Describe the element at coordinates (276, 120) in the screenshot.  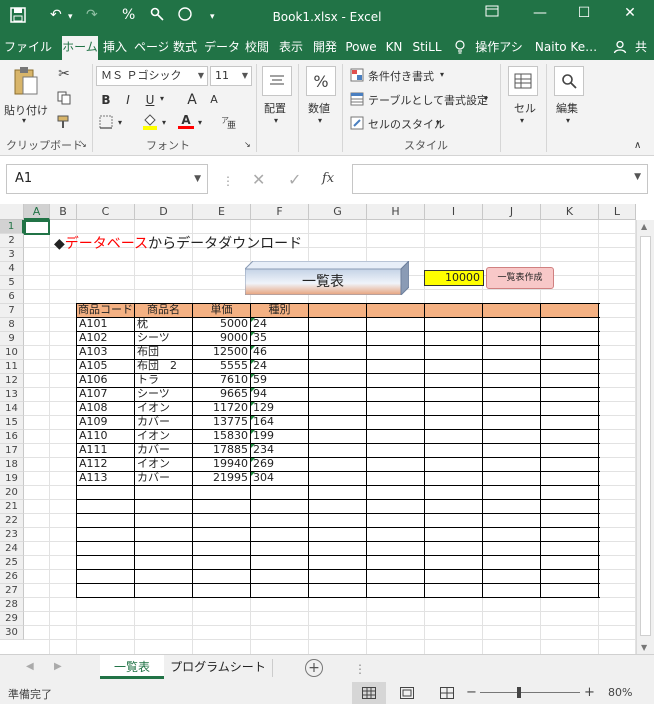
I see `alignment-dropdown-icon: ▾` at that location.